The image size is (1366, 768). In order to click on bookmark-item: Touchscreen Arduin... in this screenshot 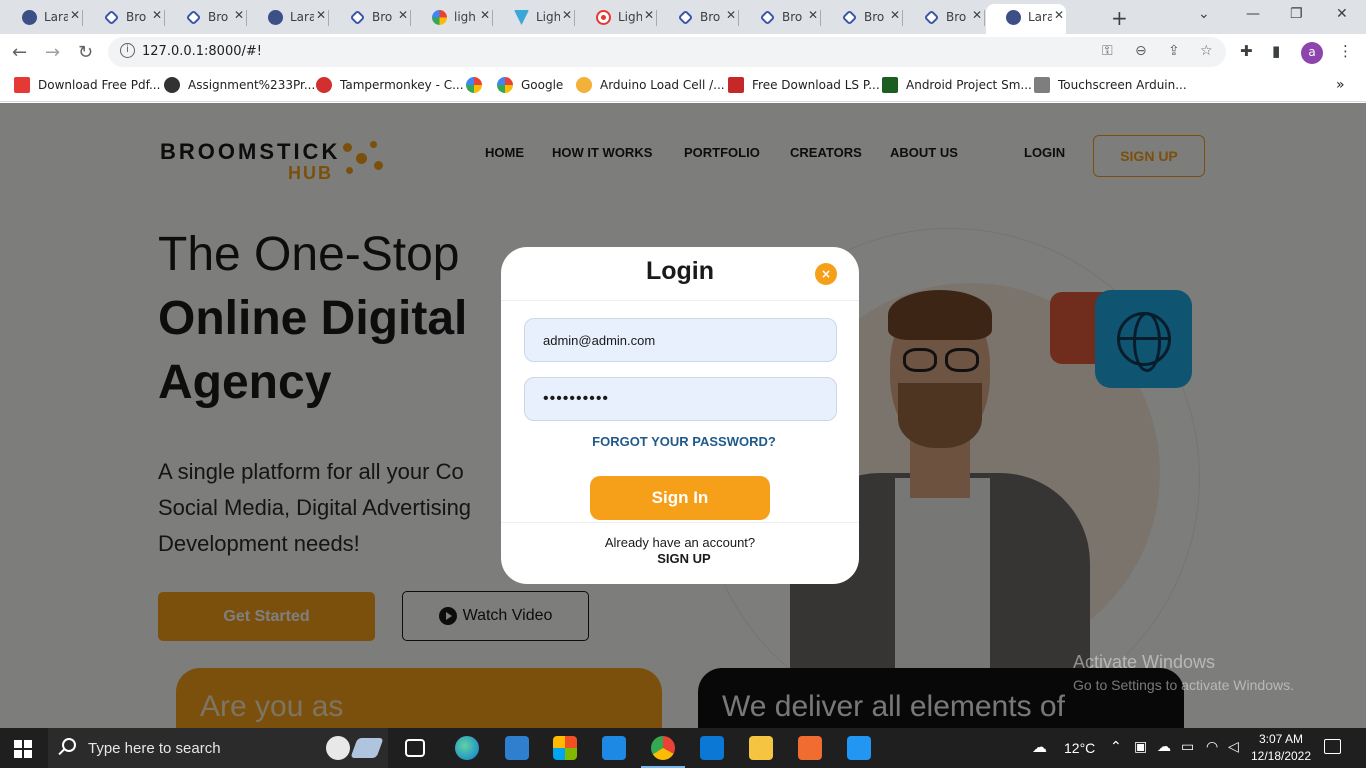, I will do `click(1110, 85)`.